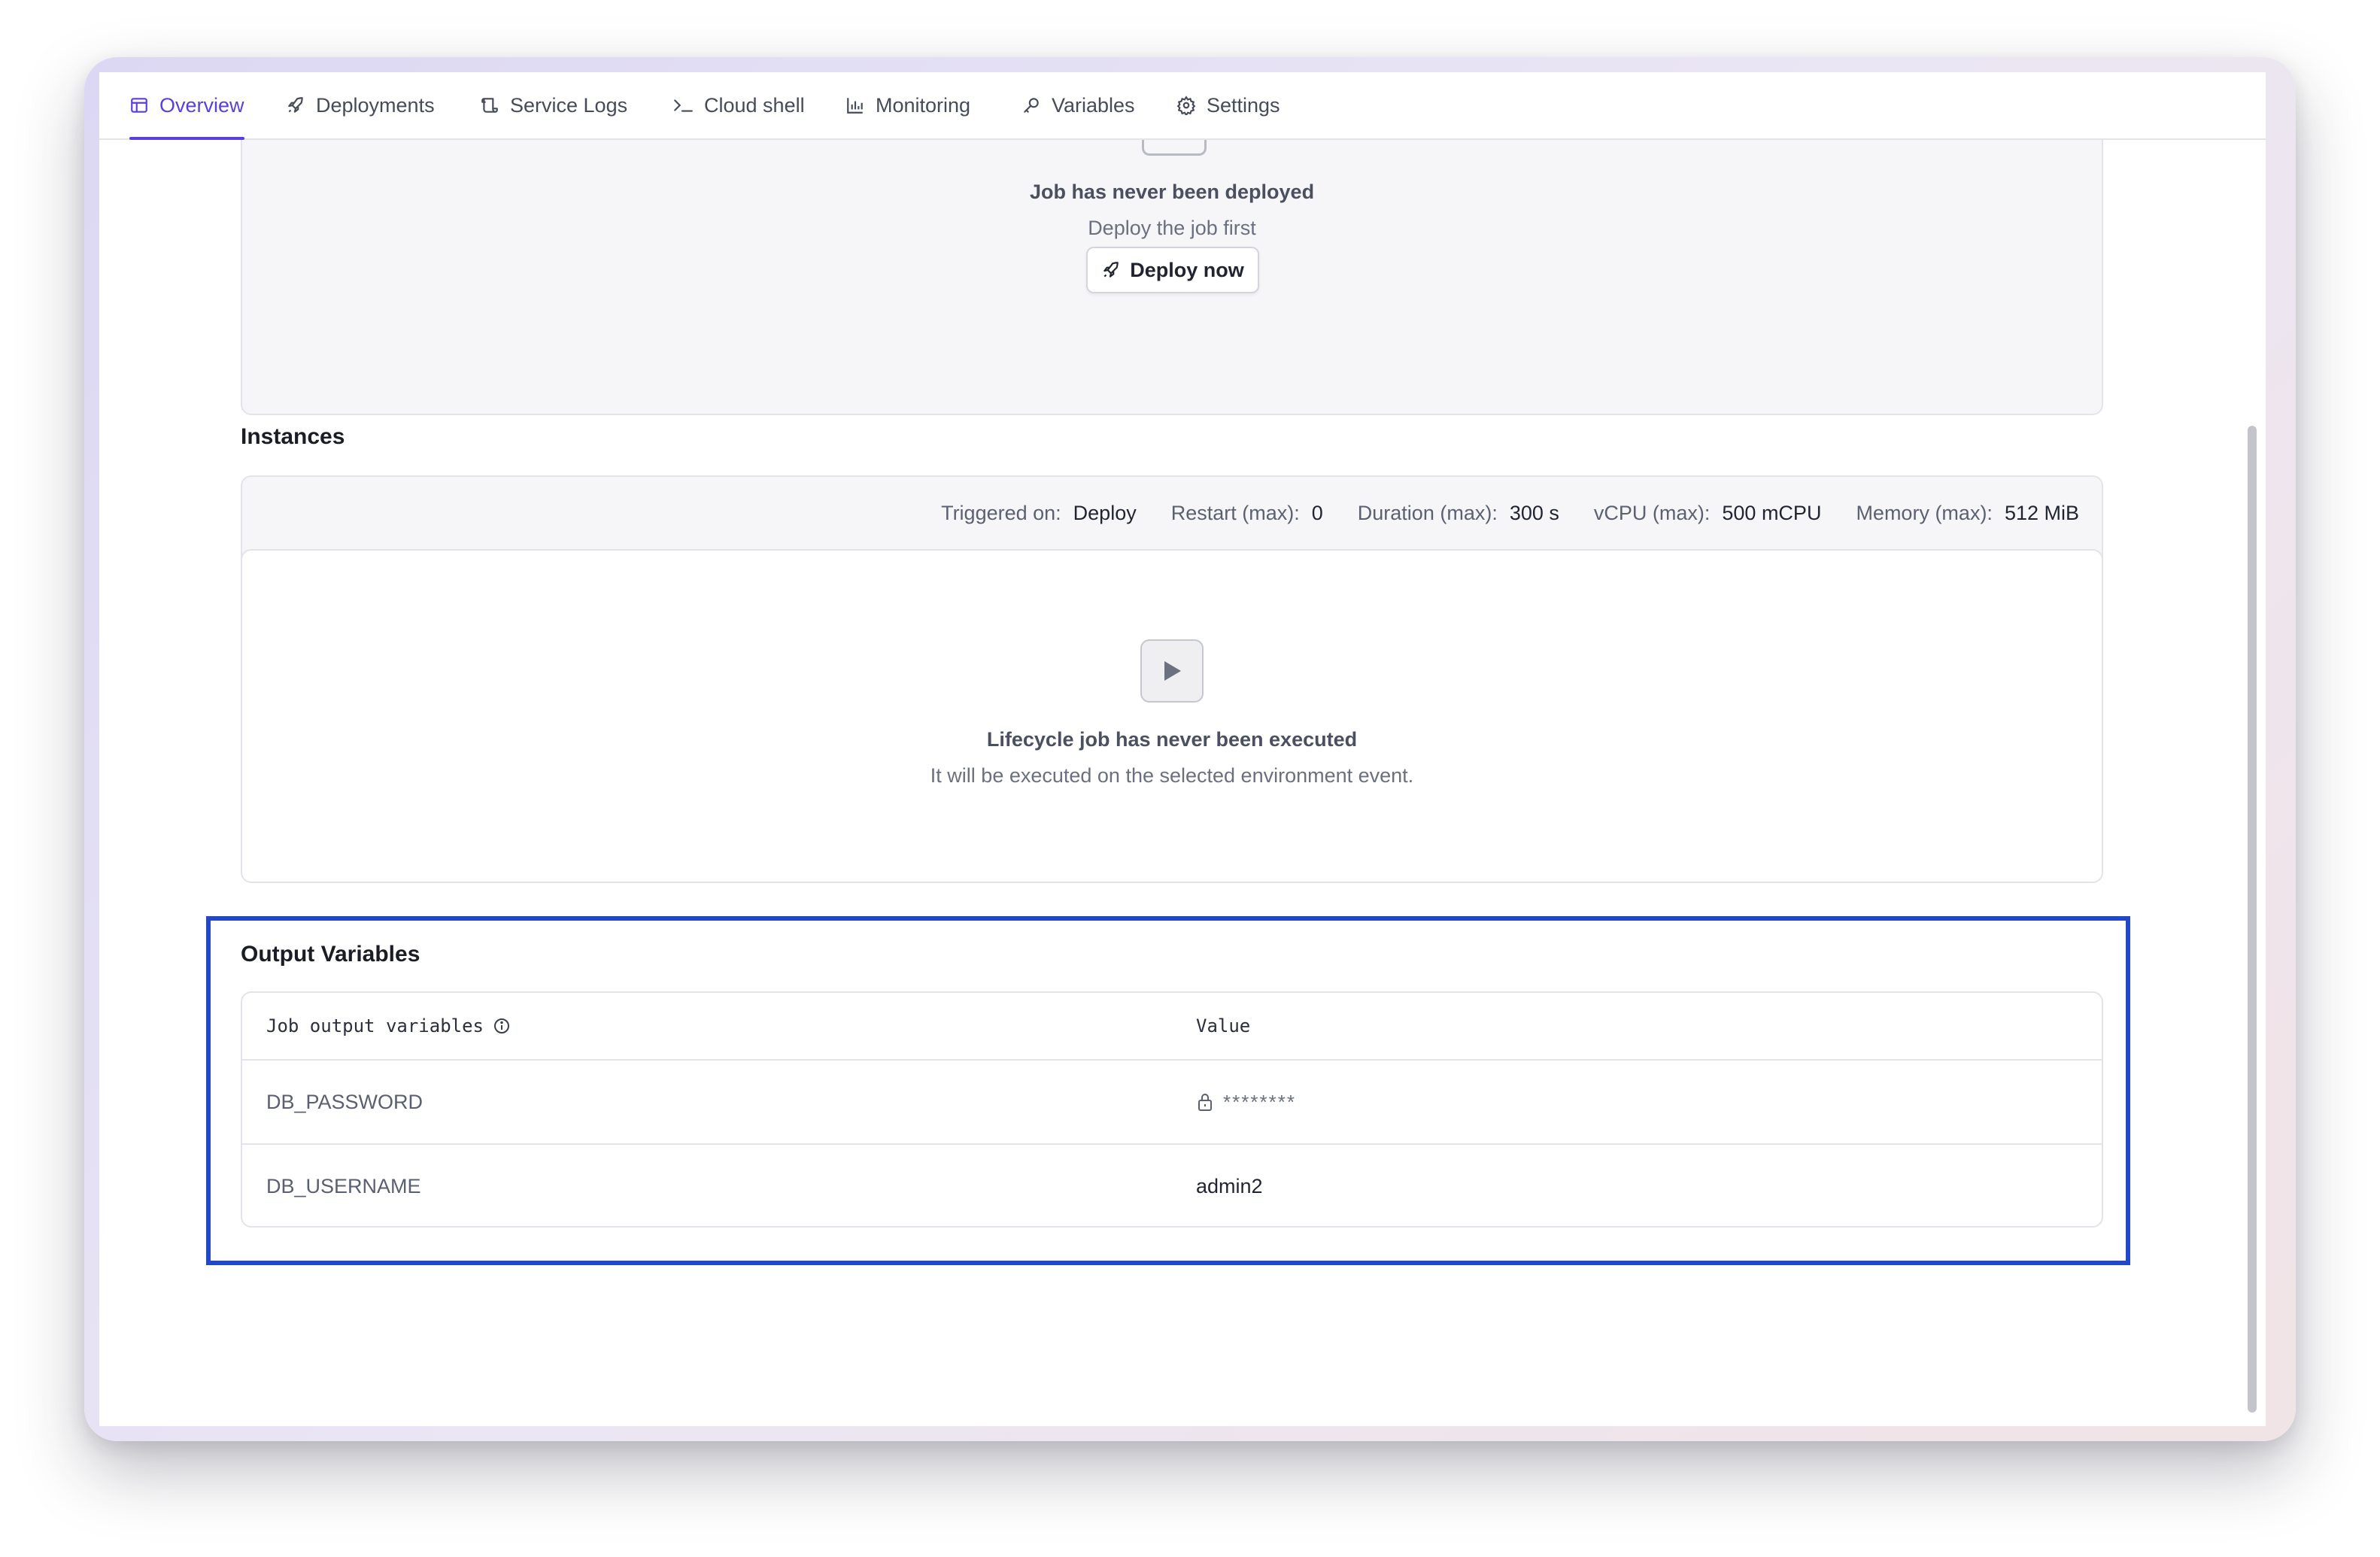  What do you see at coordinates (1967, 512) in the screenshot?
I see `meta-memory: Memory (max): 512 MiB` at bounding box center [1967, 512].